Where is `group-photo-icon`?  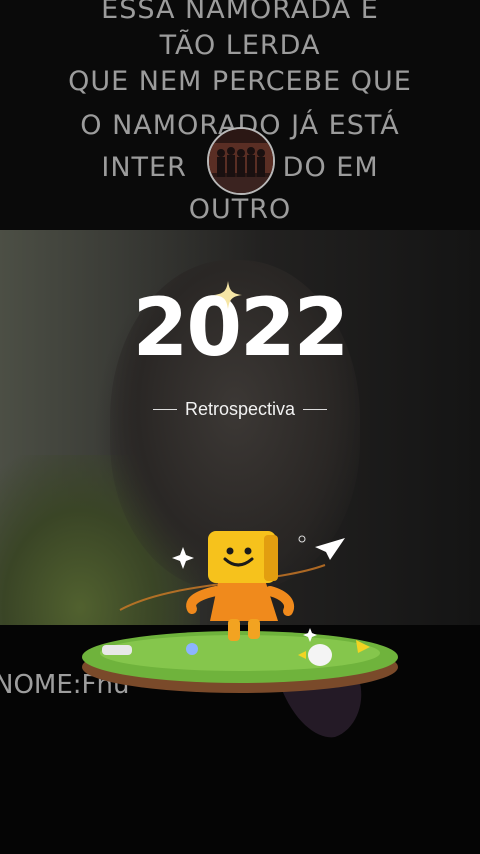 group-photo-icon is located at coordinates (241, 161).